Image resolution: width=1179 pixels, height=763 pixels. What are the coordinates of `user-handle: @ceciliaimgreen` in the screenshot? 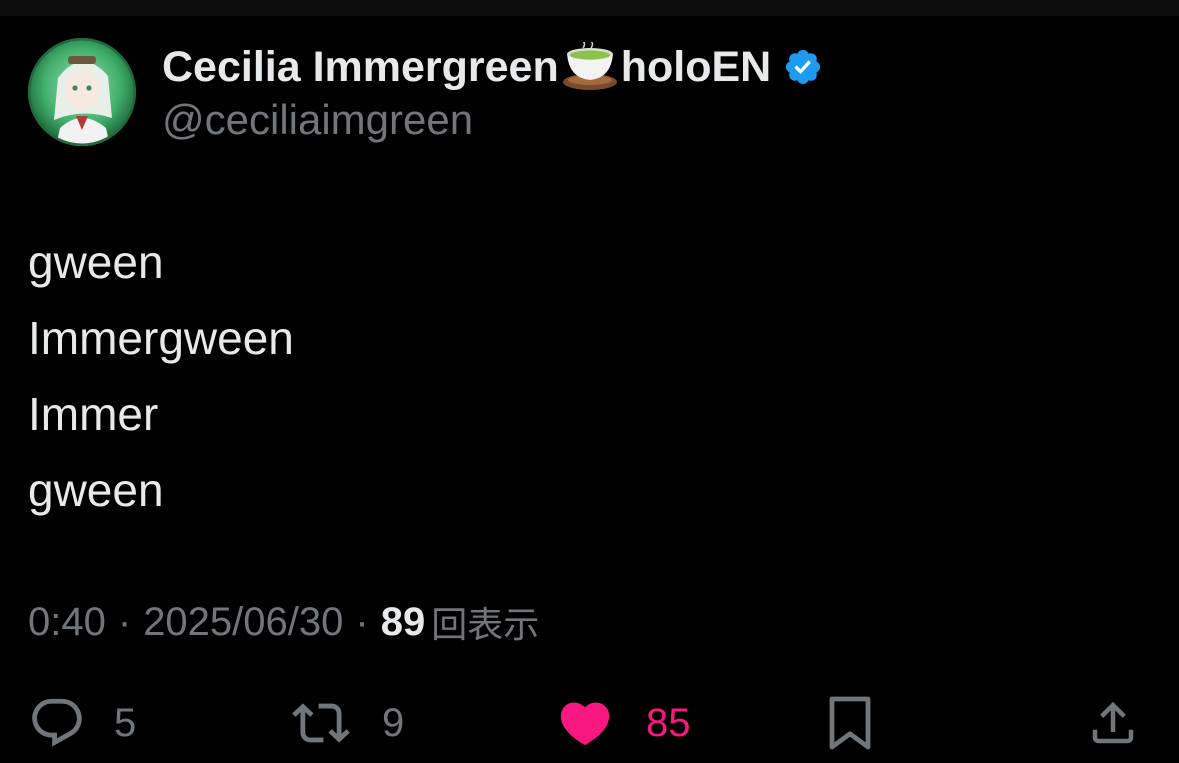 It's located at (317, 120).